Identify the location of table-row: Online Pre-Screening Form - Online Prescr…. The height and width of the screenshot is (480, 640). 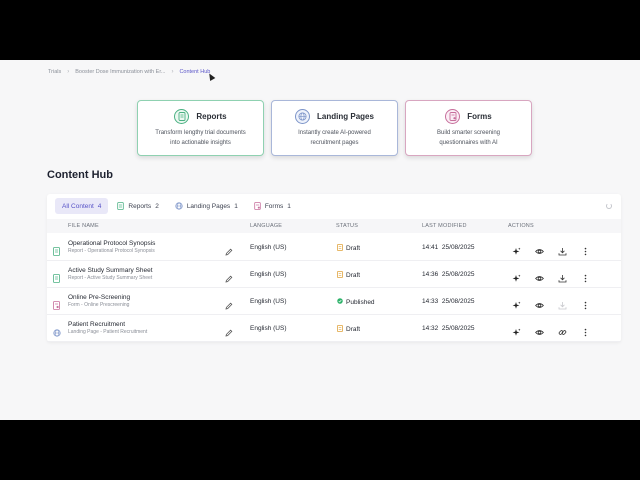
(334, 301).